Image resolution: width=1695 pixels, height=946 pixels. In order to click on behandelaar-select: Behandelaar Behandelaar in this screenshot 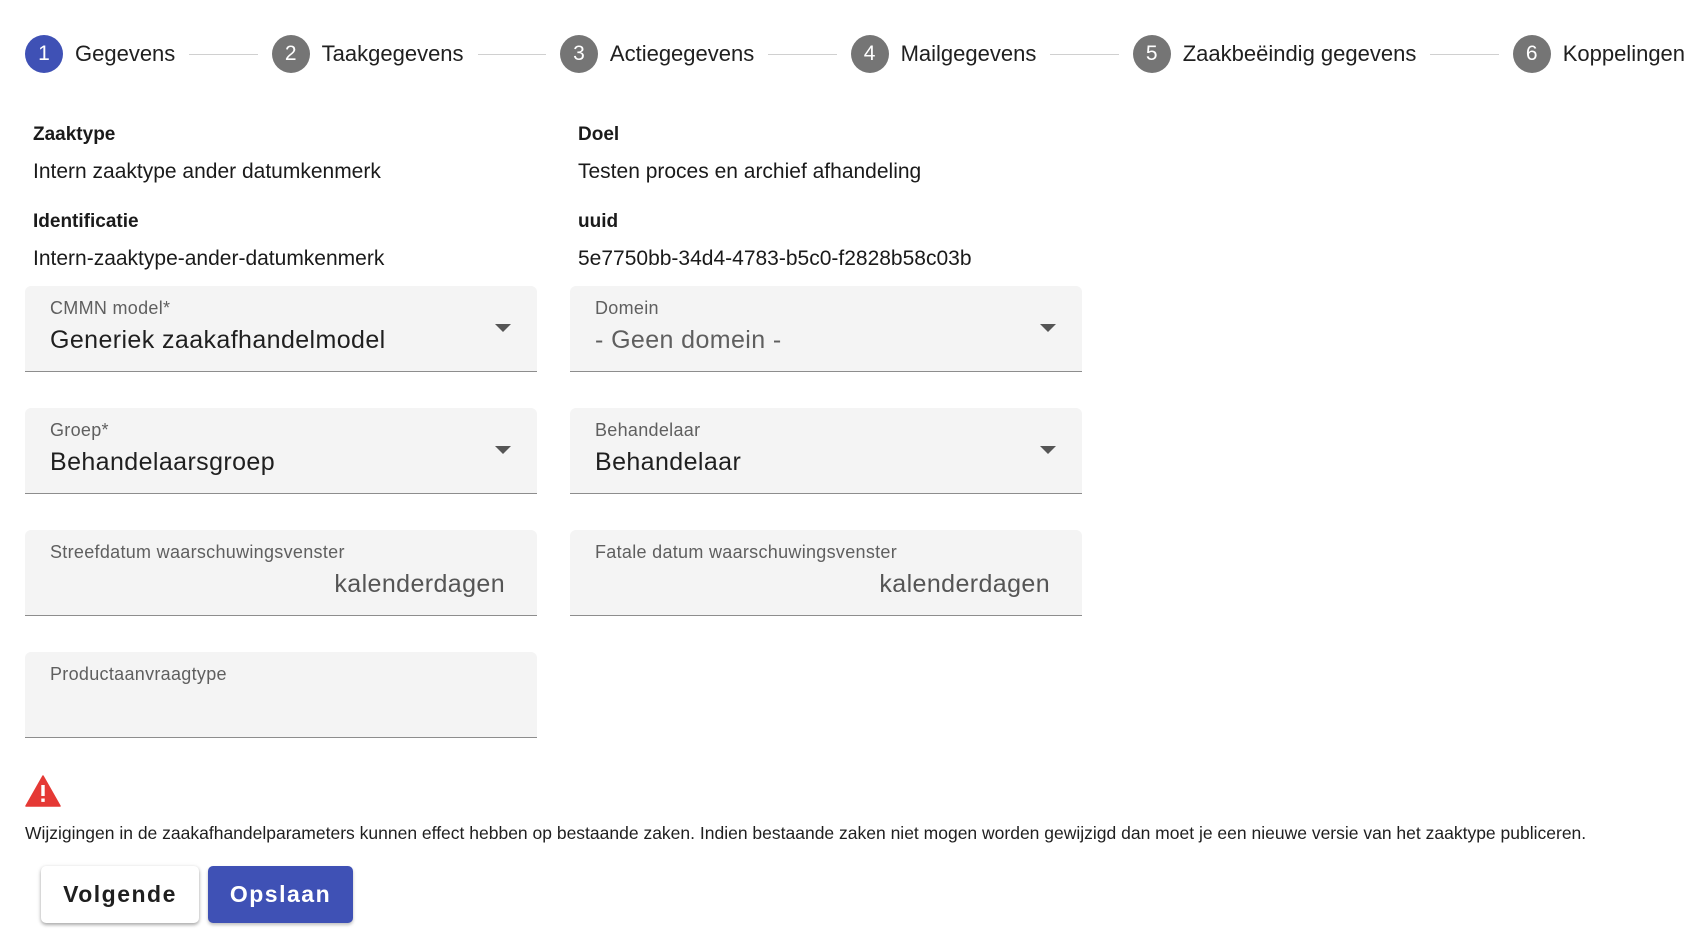, I will do `click(826, 451)`.